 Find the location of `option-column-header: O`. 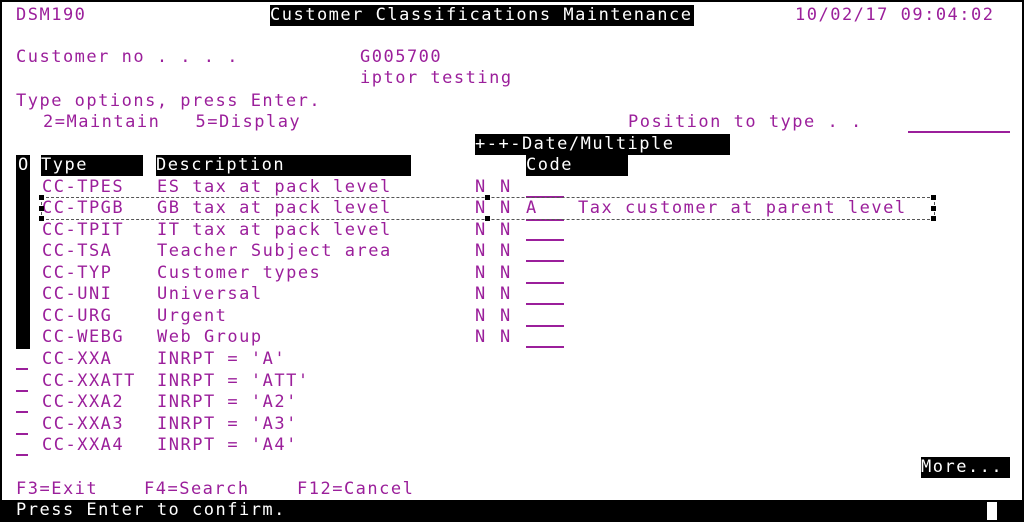

option-column-header: O is located at coordinates (24, 165).